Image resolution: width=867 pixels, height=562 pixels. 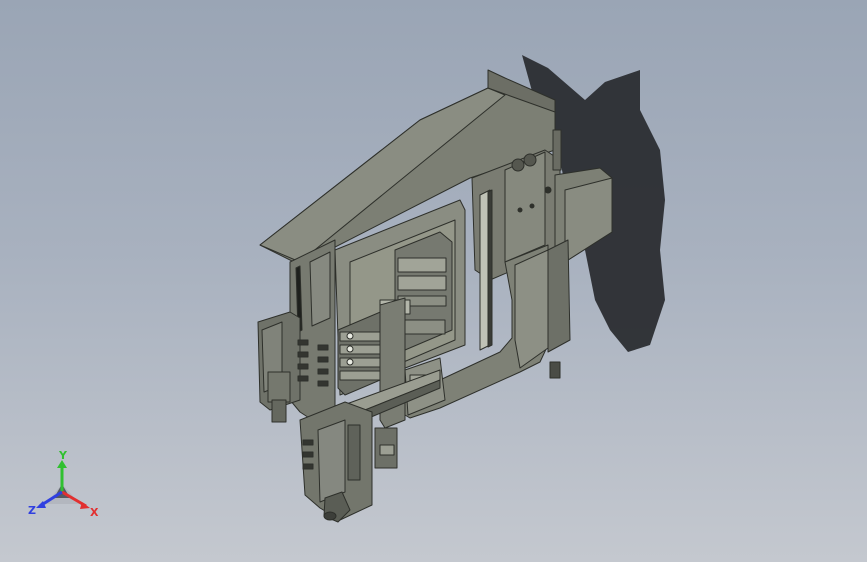 I want to click on x-axis-label: X, so click(x=94, y=512).